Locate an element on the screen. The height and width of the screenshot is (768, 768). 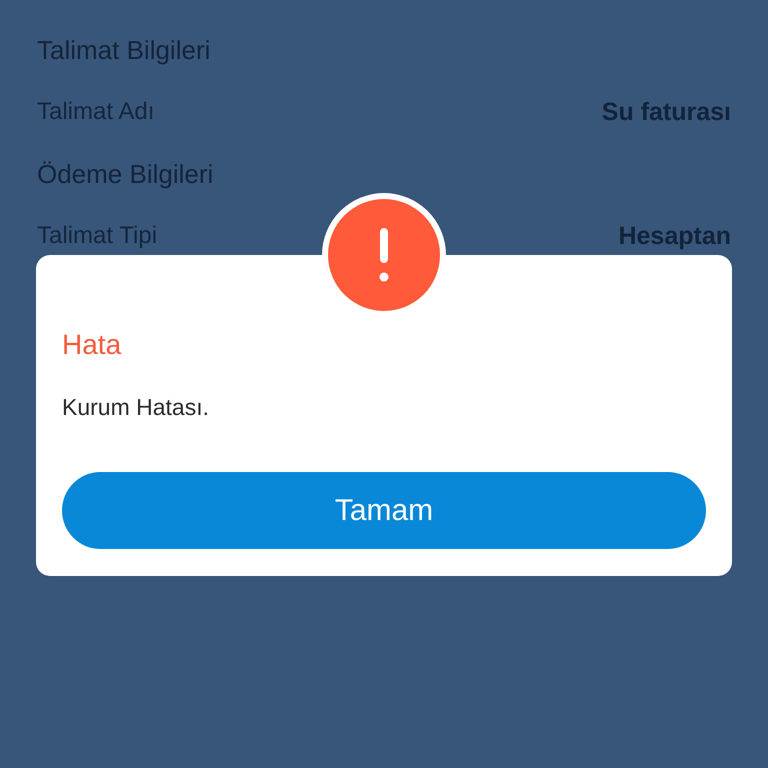
dialog-message: Kurum Hatası. is located at coordinates (135, 407).